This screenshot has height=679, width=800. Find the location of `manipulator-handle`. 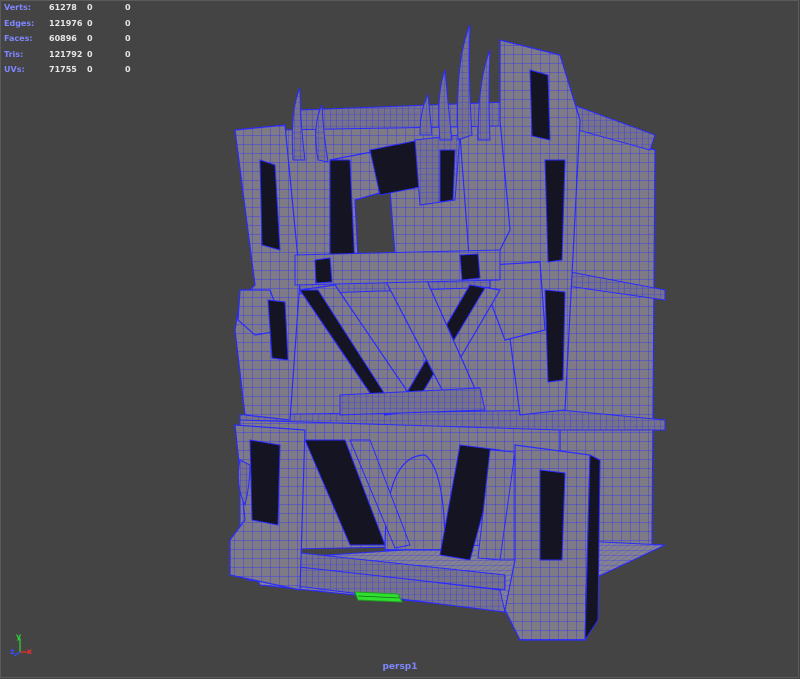

manipulator-handle is located at coordinates (378, 597).